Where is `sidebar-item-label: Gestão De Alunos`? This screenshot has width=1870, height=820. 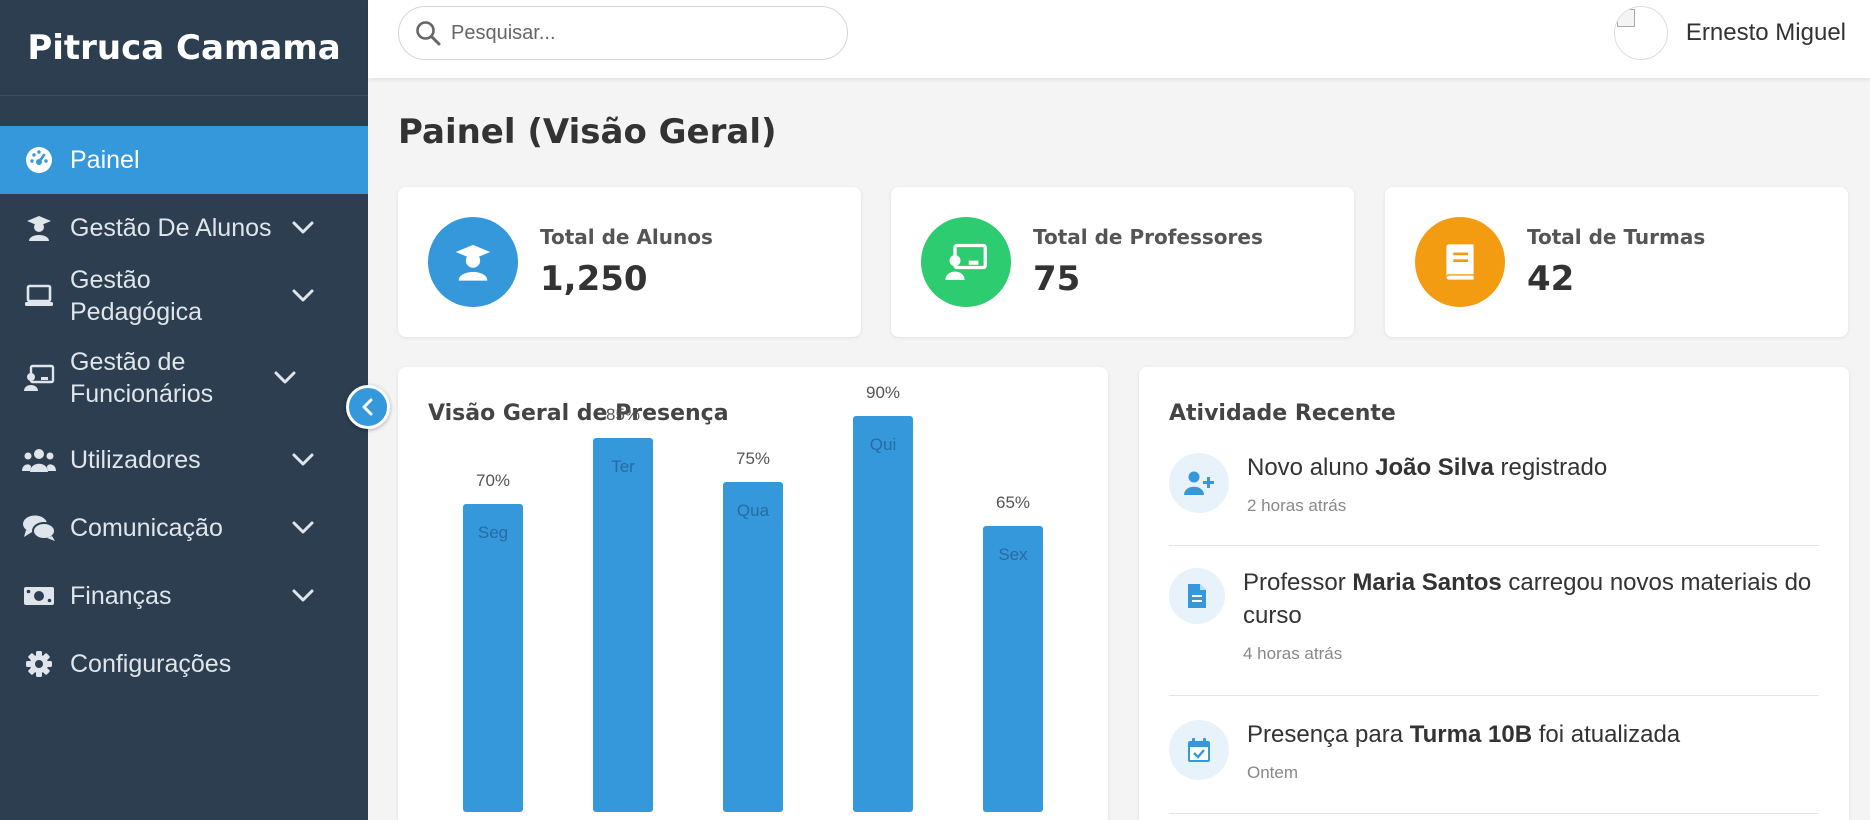 sidebar-item-label: Gestão De Alunos is located at coordinates (171, 228).